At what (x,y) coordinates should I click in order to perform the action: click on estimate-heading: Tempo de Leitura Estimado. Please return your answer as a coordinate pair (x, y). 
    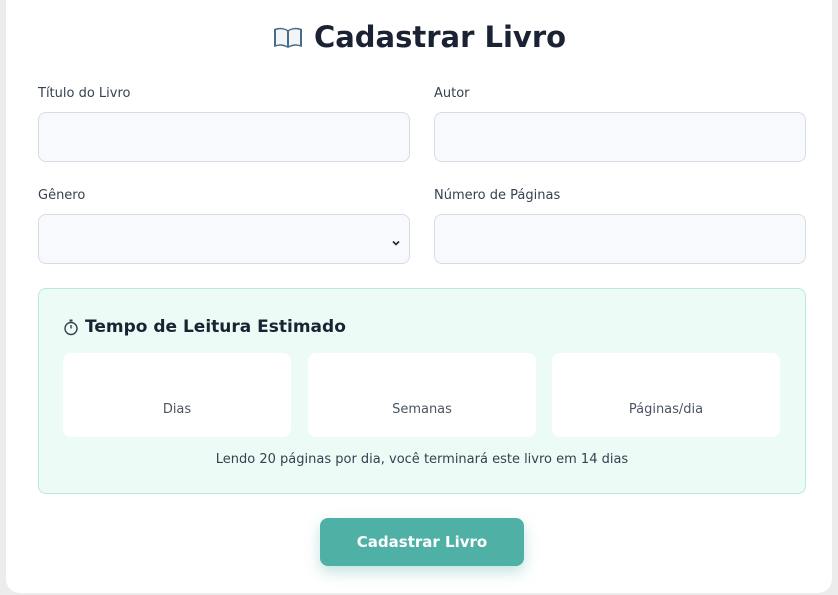
    Looking at the image, I should click on (204, 327).